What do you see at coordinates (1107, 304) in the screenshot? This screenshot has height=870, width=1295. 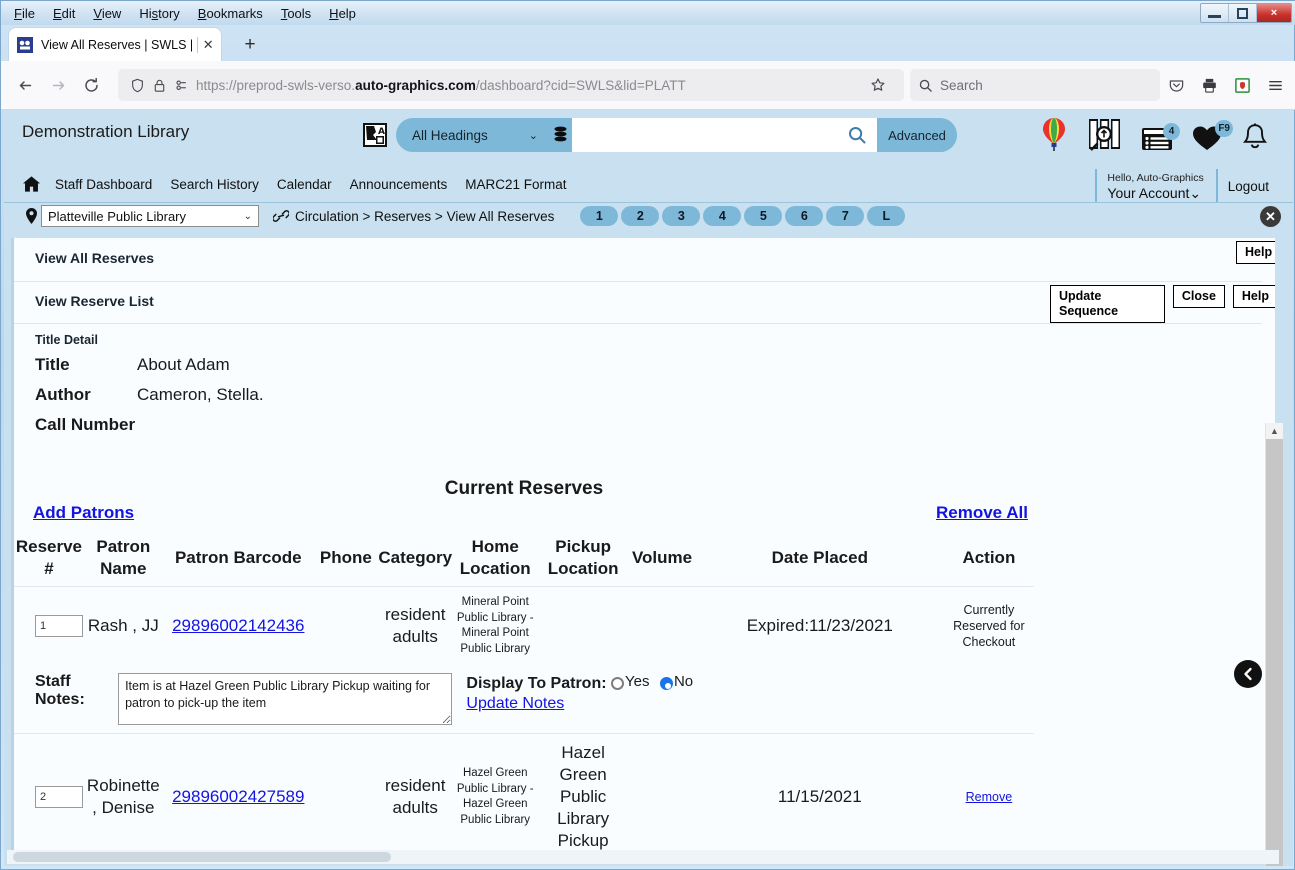 I see `update-sequence-button: Update Sequence` at bounding box center [1107, 304].